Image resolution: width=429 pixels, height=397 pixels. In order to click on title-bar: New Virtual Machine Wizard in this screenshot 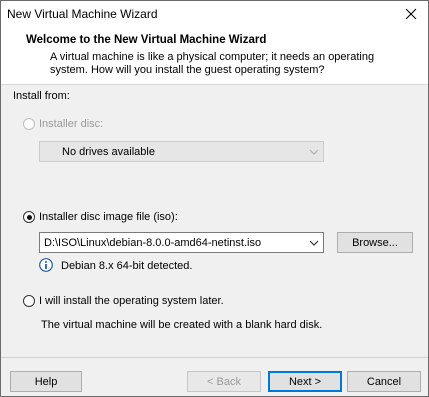, I will do `click(214, 14)`.